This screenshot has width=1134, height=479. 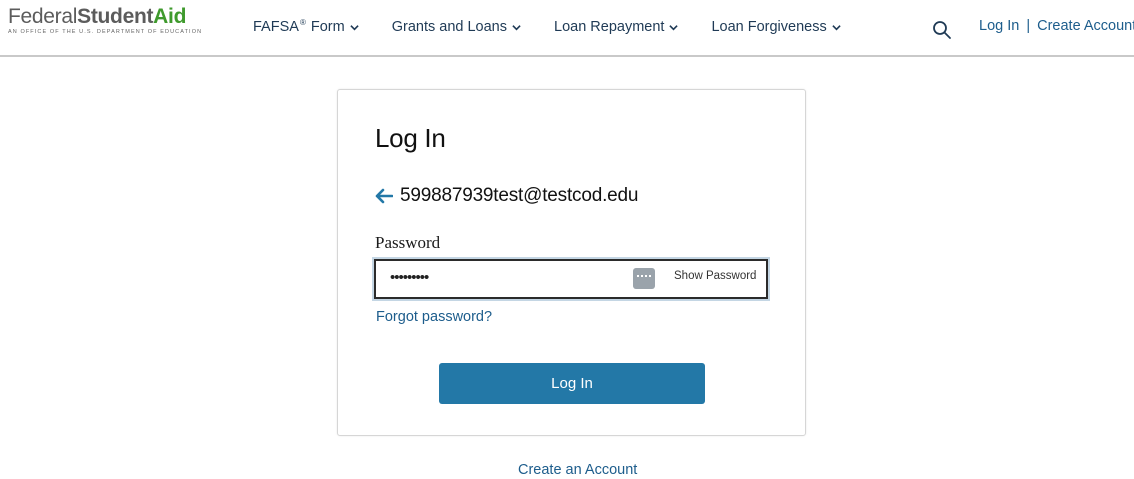 What do you see at coordinates (715, 276) in the screenshot?
I see `show-password-toggle: Show Password` at bounding box center [715, 276].